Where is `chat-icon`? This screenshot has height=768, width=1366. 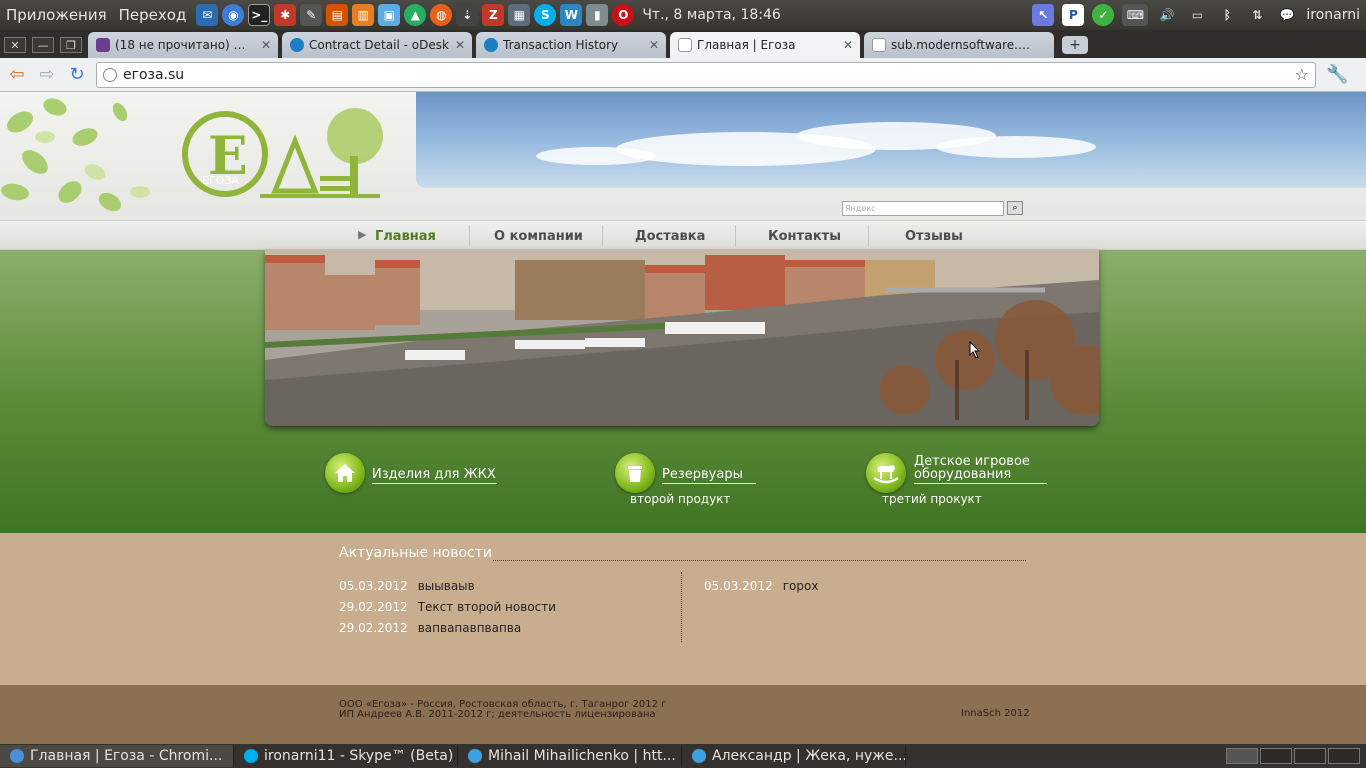 chat-icon is located at coordinates (699, 756).